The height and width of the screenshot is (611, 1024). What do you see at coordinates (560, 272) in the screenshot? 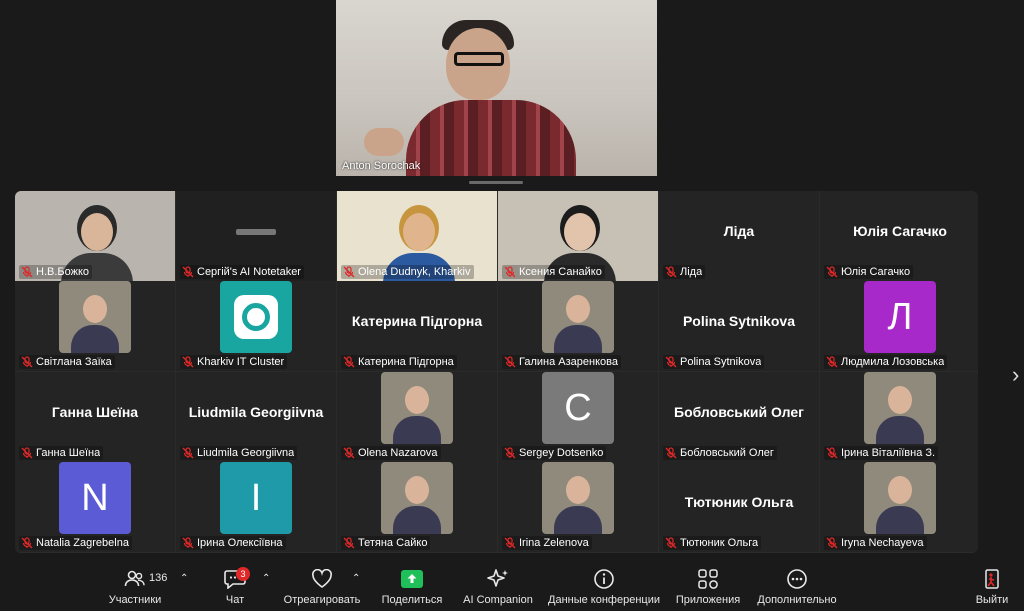
I see `participant-name: Ксения Санайко` at bounding box center [560, 272].